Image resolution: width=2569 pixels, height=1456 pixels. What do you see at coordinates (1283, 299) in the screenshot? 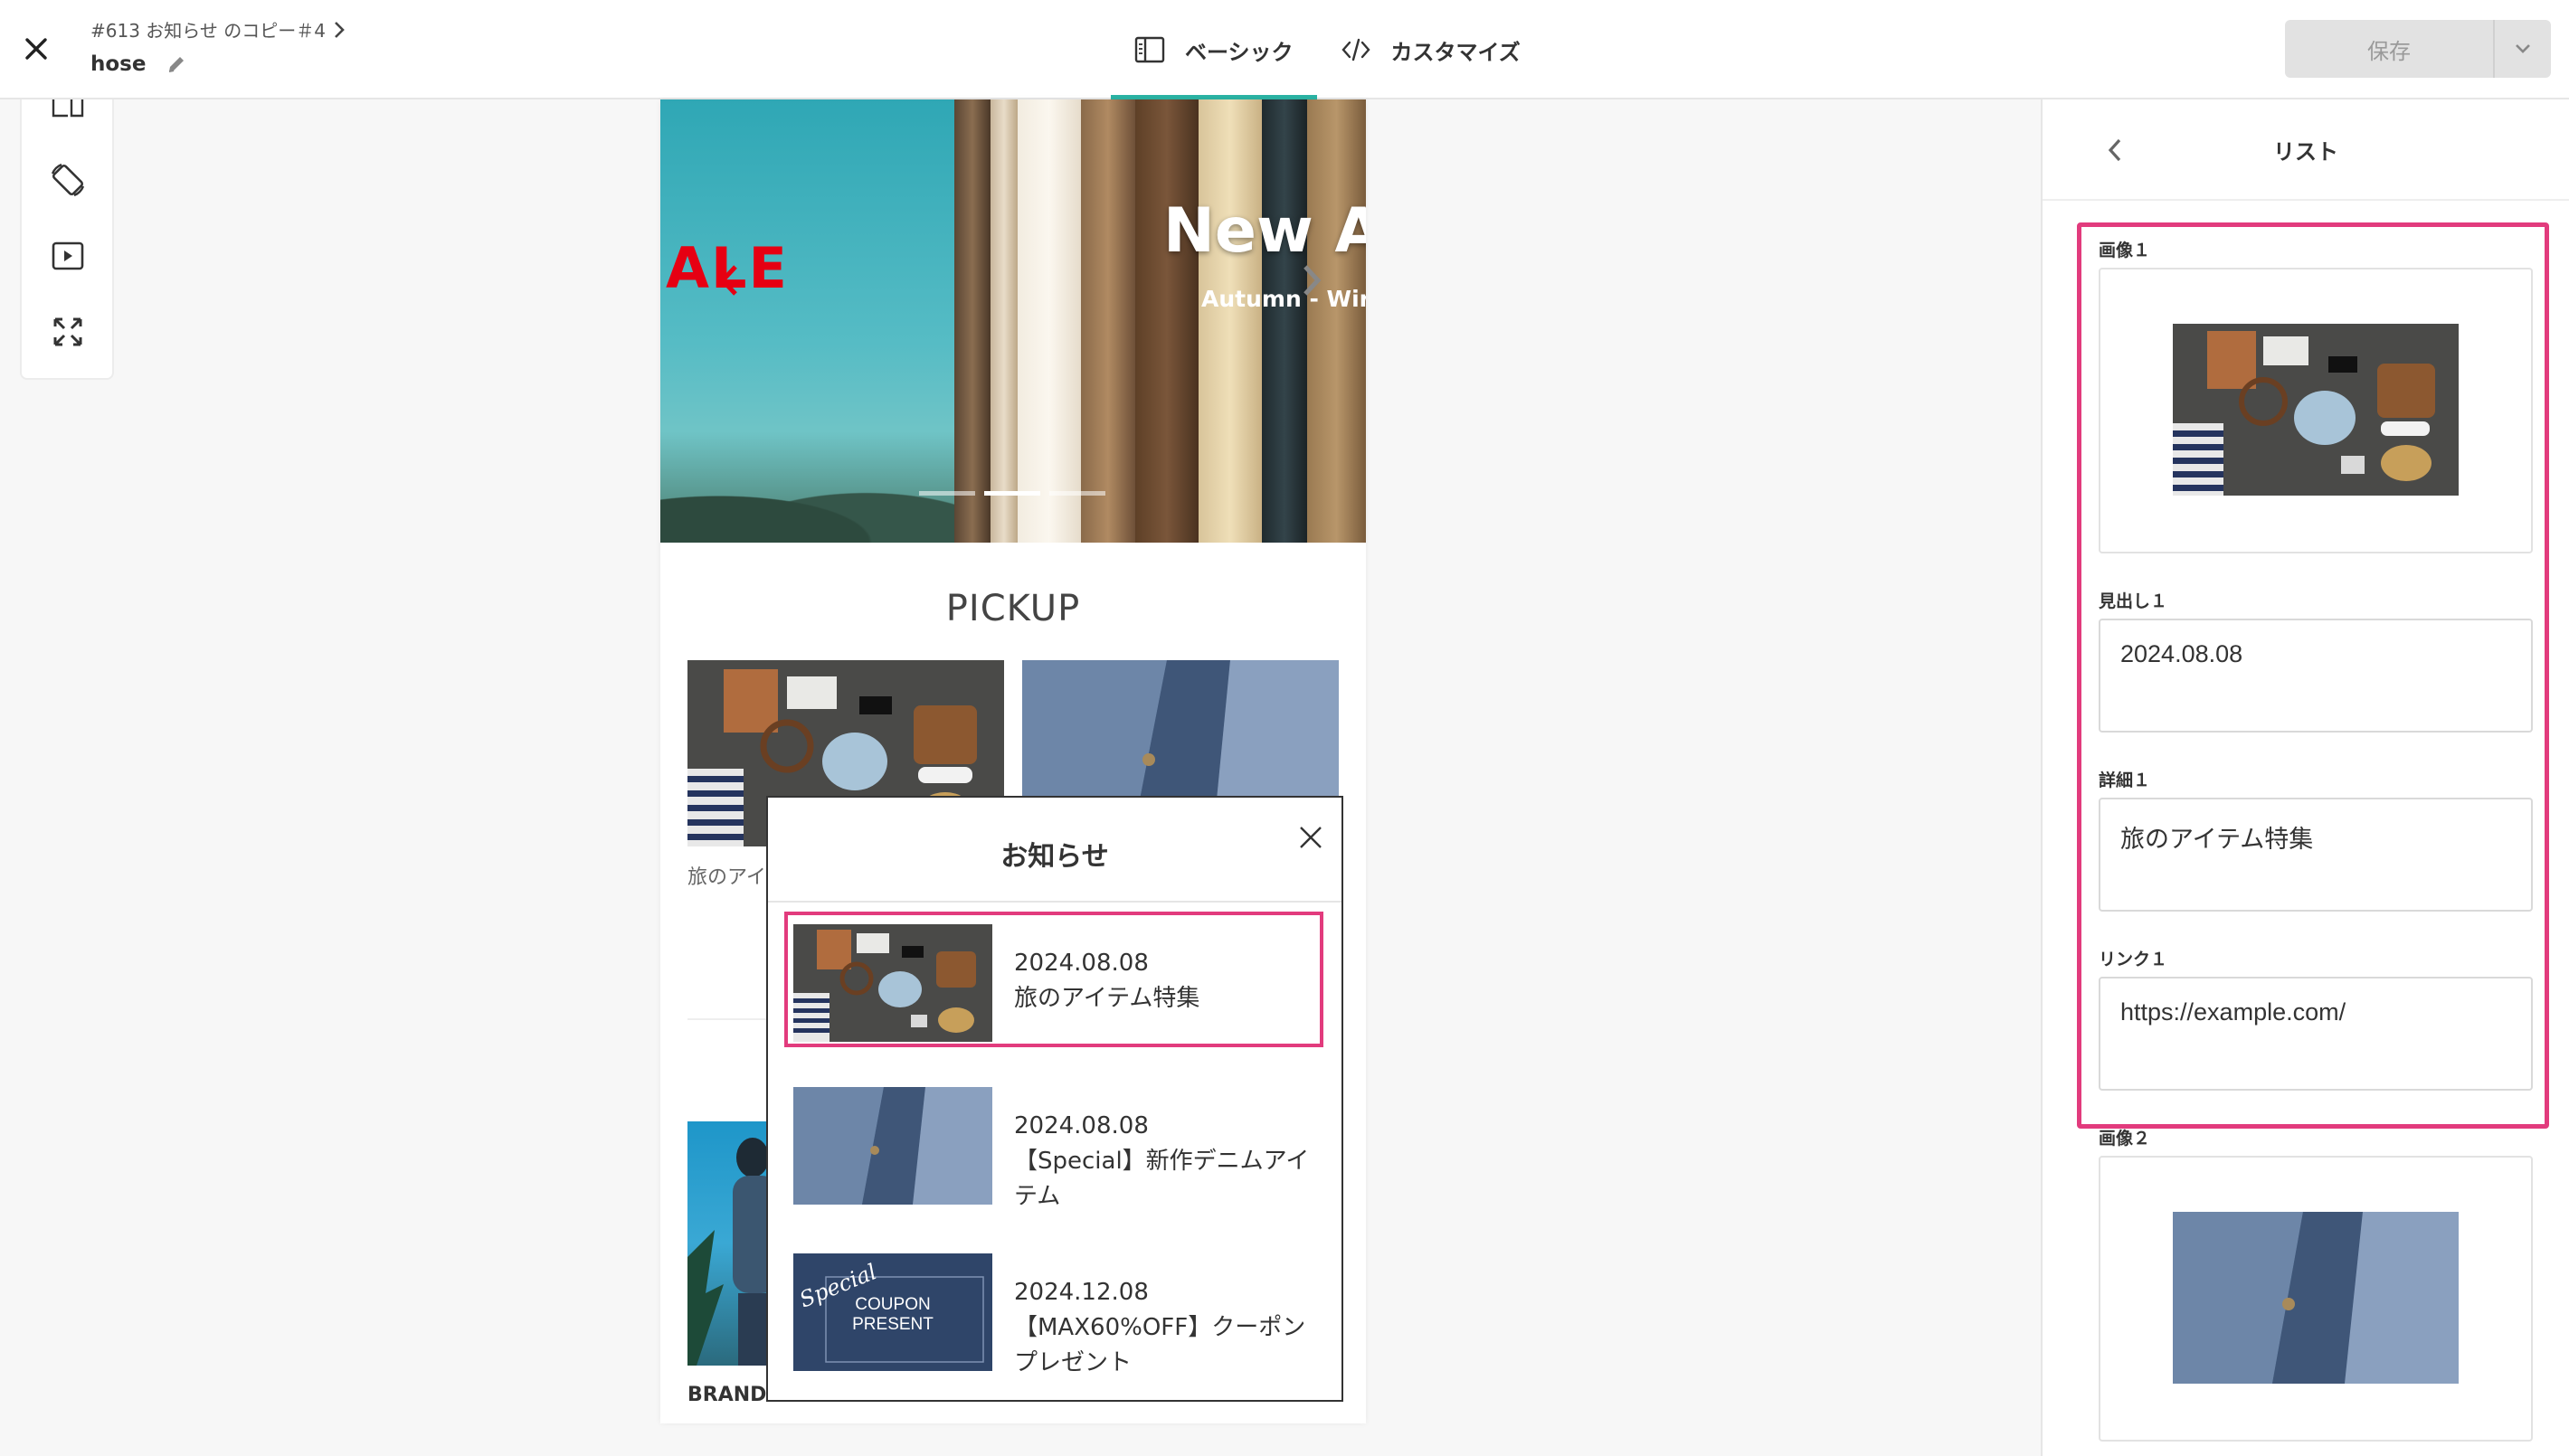
I see `hero-subtitle: Autumn - Wir` at bounding box center [1283, 299].